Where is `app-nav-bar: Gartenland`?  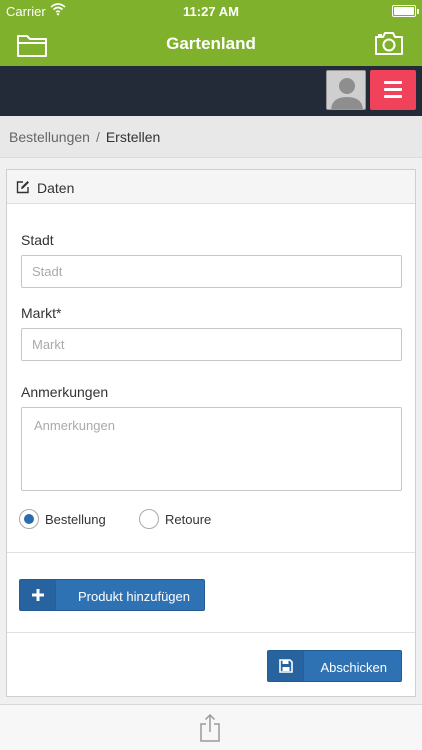 app-nav-bar: Gartenland is located at coordinates (211, 44).